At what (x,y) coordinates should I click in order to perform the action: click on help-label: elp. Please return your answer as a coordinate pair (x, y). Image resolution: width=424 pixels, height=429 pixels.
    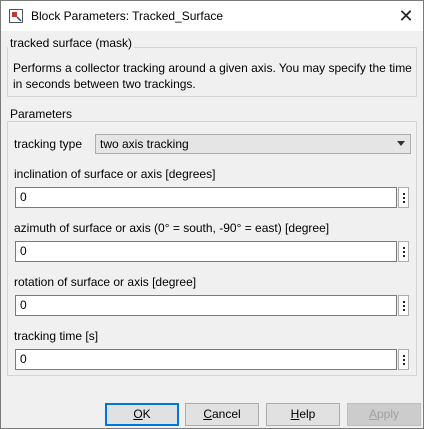
    Looking at the image, I should click on (307, 414).